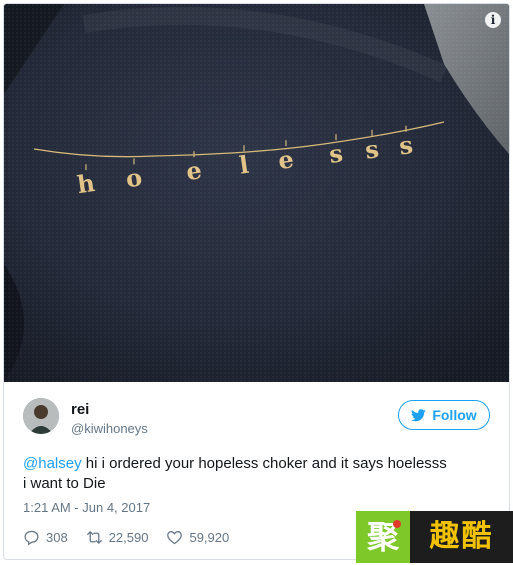  I want to click on site-watermark-logo: 聚 趣酷, so click(434, 537).